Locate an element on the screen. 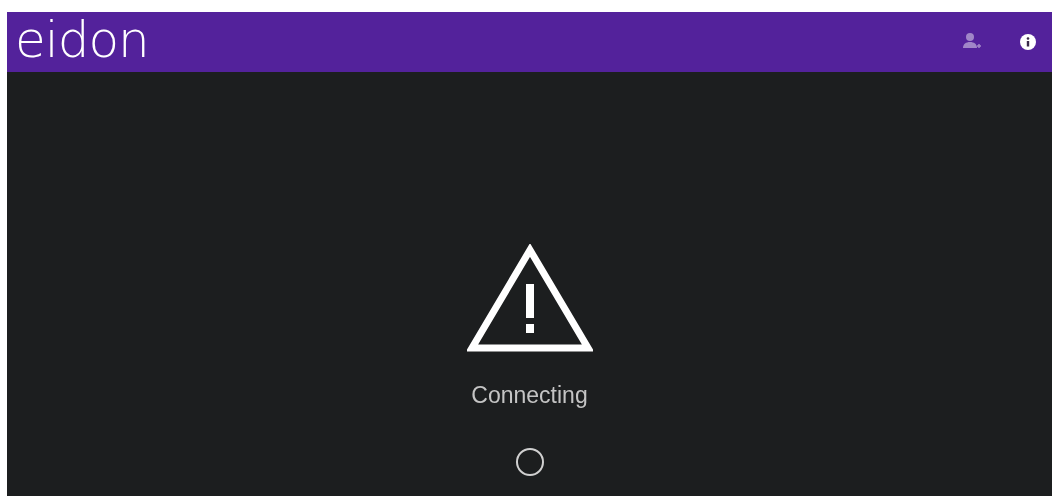 The width and height of the screenshot is (1057, 496). app-logo: eidon is located at coordinates (82, 40).